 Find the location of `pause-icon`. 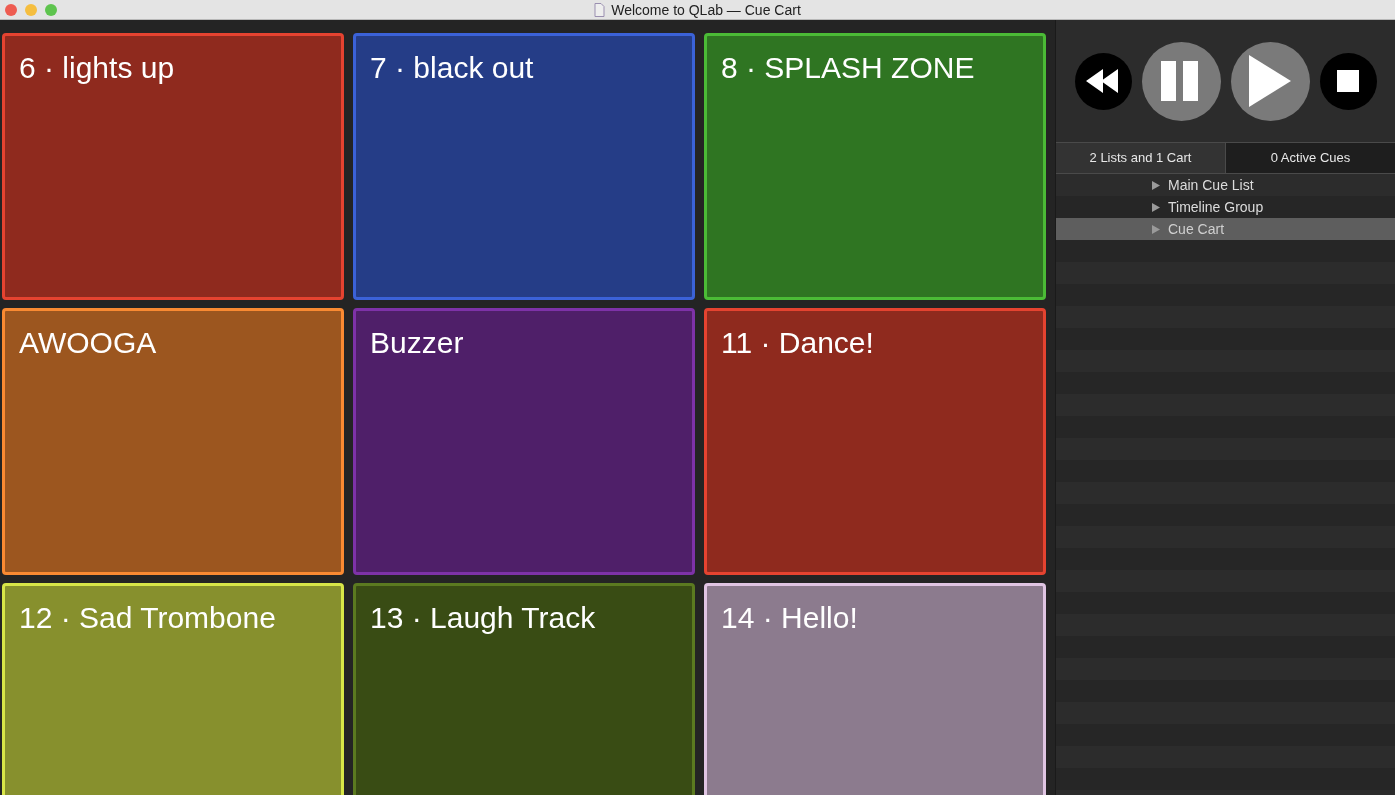

pause-icon is located at coordinates (1181, 81).